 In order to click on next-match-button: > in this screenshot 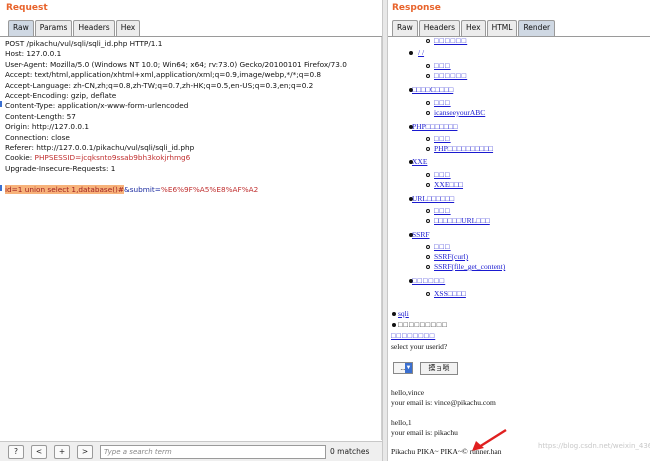, I will do `click(85, 452)`.